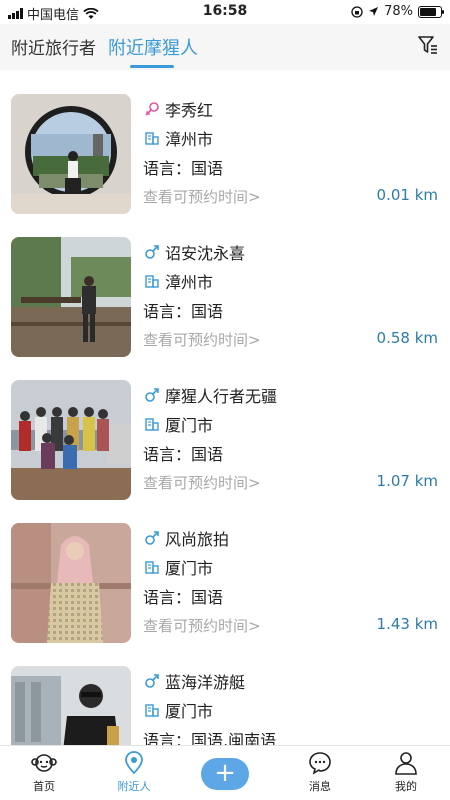 The width and height of the screenshot is (450, 800). What do you see at coordinates (152, 109) in the screenshot?
I see `female-icon` at bounding box center [152, 109].